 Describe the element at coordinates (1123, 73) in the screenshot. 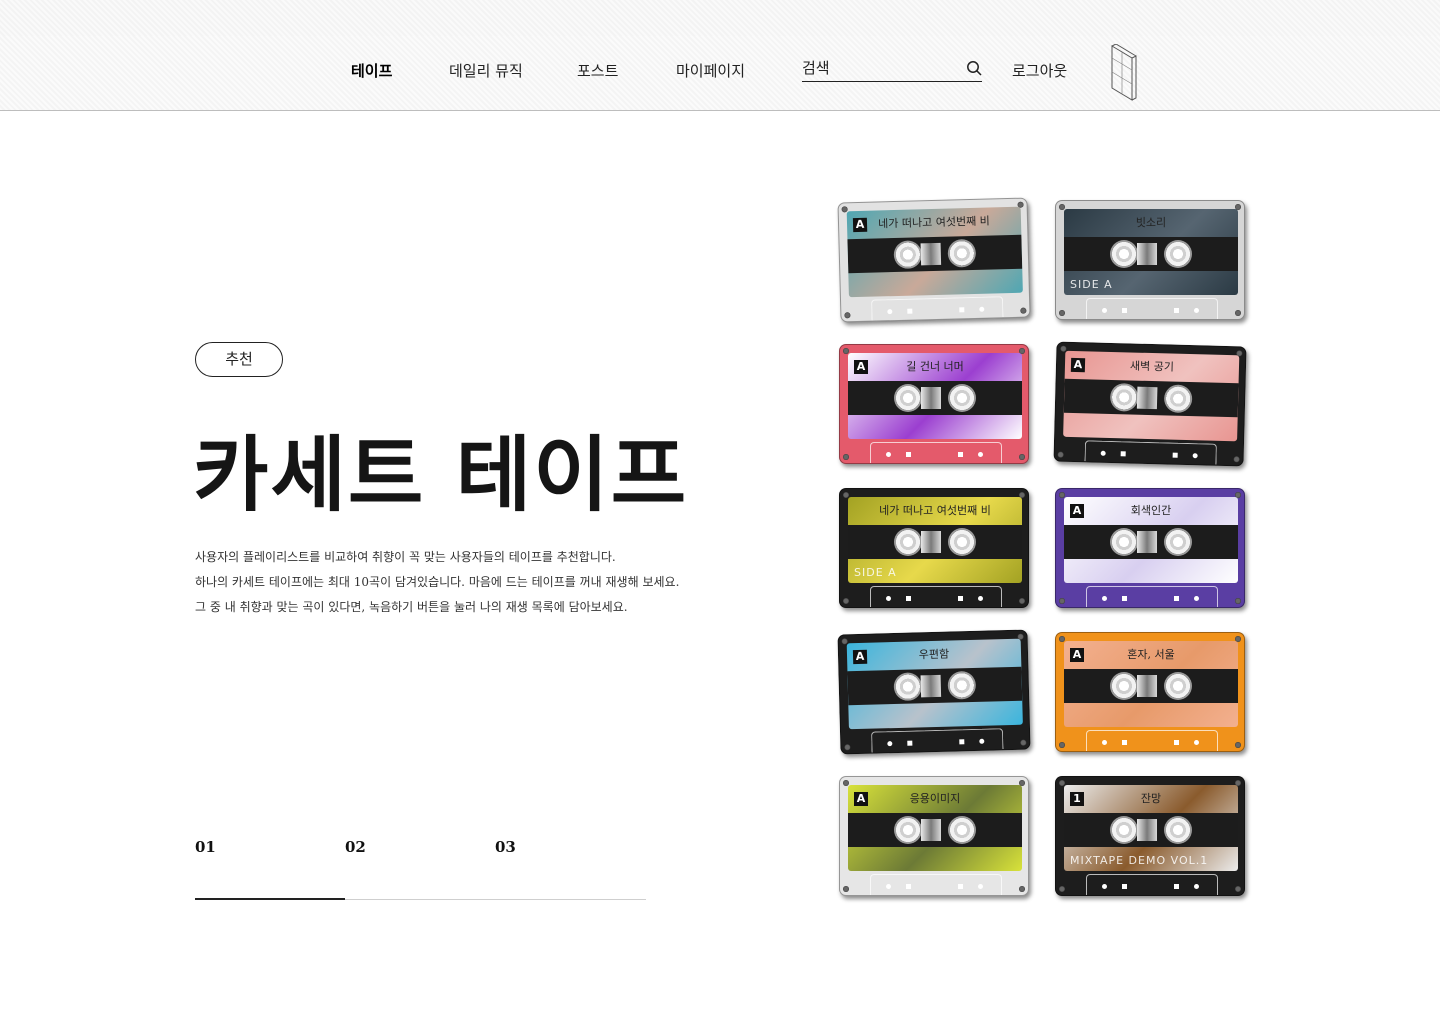

I see `logo-icon` at that location.